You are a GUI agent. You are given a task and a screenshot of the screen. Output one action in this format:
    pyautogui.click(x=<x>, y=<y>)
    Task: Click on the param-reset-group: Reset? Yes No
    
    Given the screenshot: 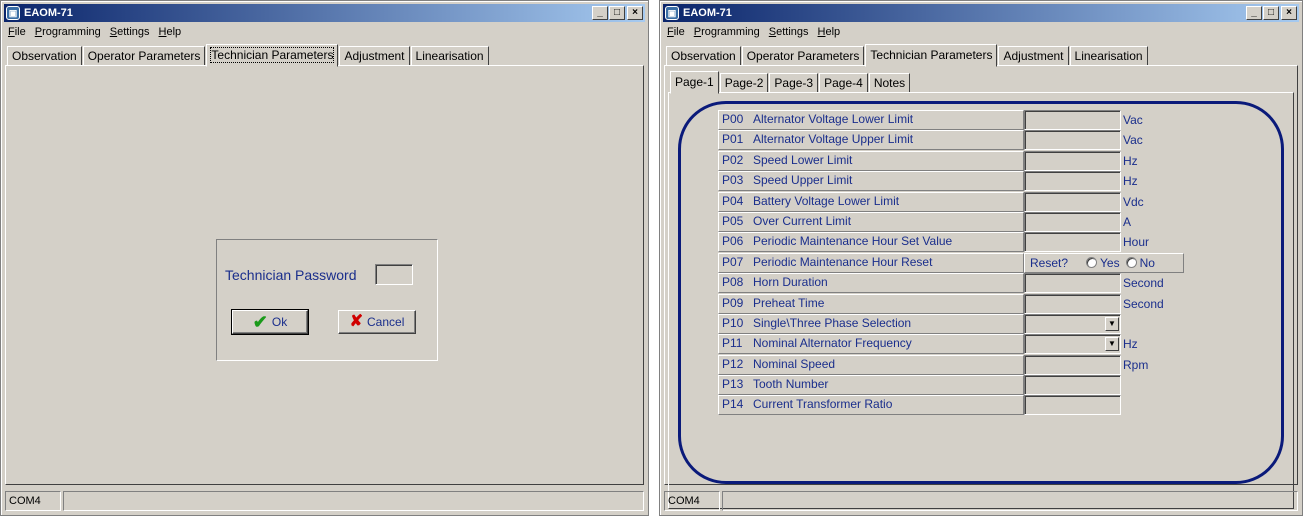 What is the action you would take?
    pyautogui.click(x=1104, y=262)
    